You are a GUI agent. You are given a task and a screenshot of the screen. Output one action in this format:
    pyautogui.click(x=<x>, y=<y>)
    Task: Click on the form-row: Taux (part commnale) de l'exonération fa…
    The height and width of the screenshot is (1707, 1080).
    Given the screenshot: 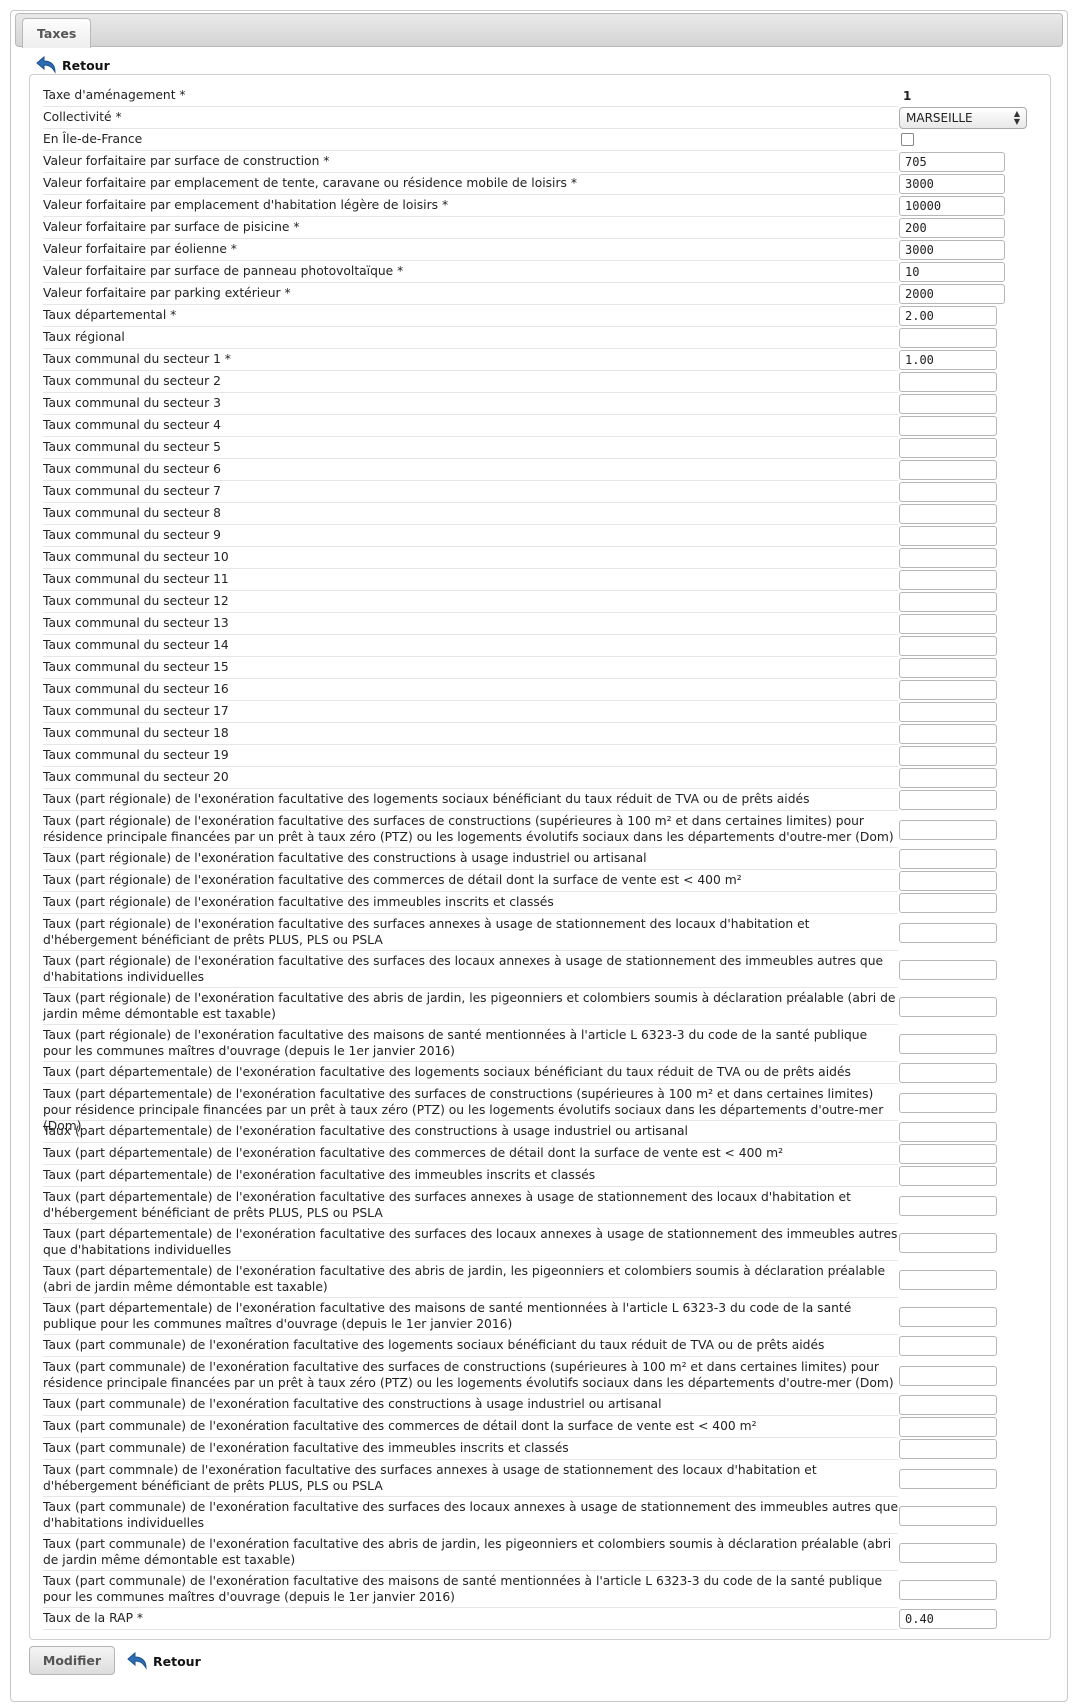 What is the action you would take?
    pyautogui.click(x=543, y=1478)
    